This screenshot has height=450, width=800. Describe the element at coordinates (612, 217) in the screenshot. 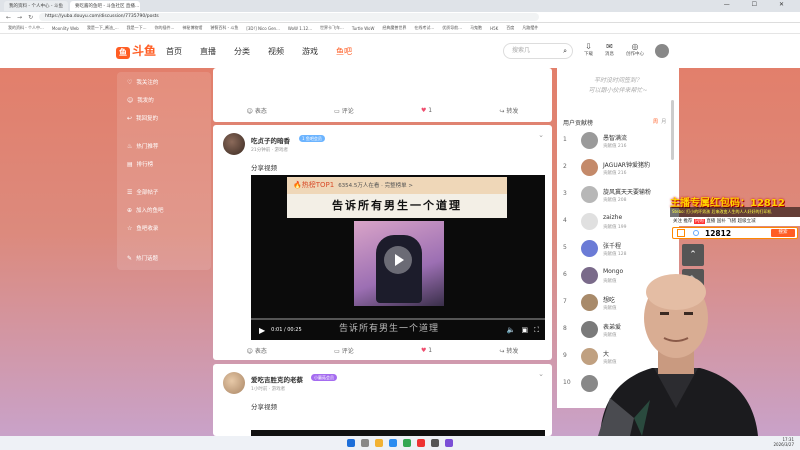

I see `contributor-name: zaizhe` at that location.